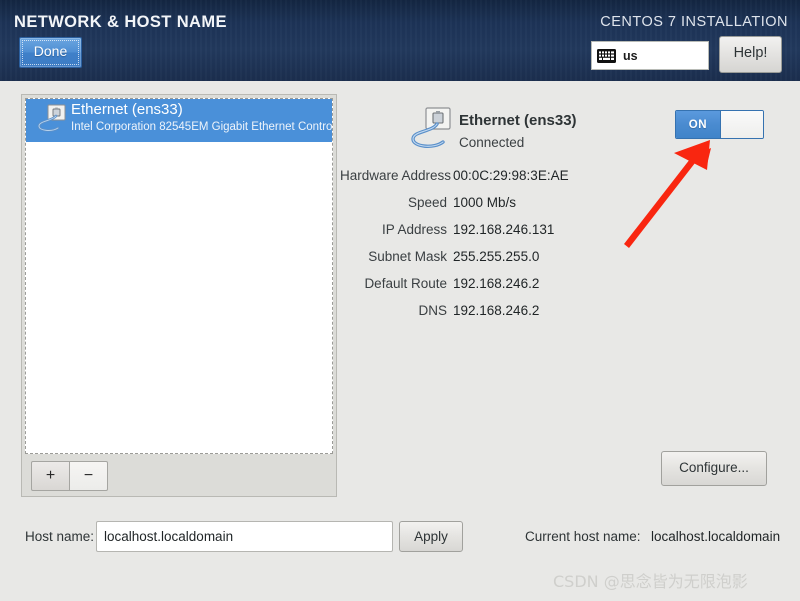  I want to click on detail-label: IP Address, so click(414, 229).